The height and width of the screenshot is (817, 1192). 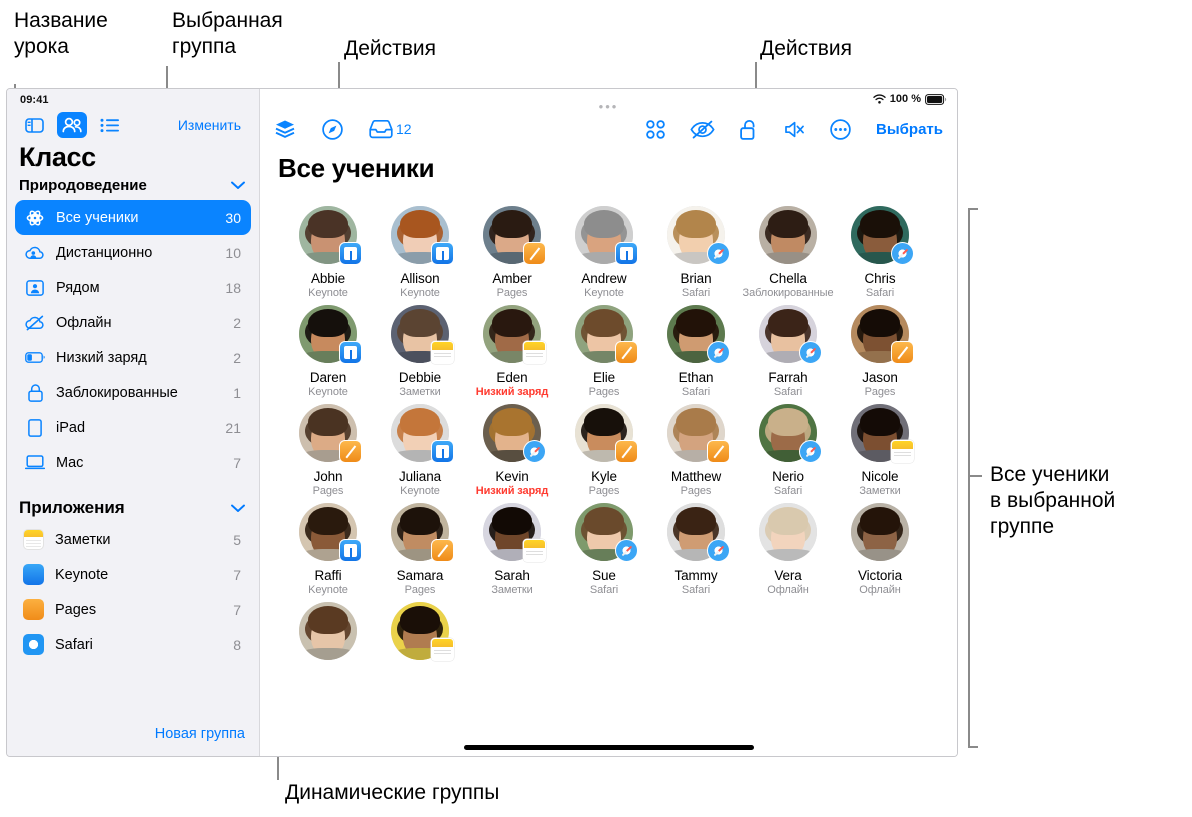 I want to click on unlock-button, so click(x=749, y=129).